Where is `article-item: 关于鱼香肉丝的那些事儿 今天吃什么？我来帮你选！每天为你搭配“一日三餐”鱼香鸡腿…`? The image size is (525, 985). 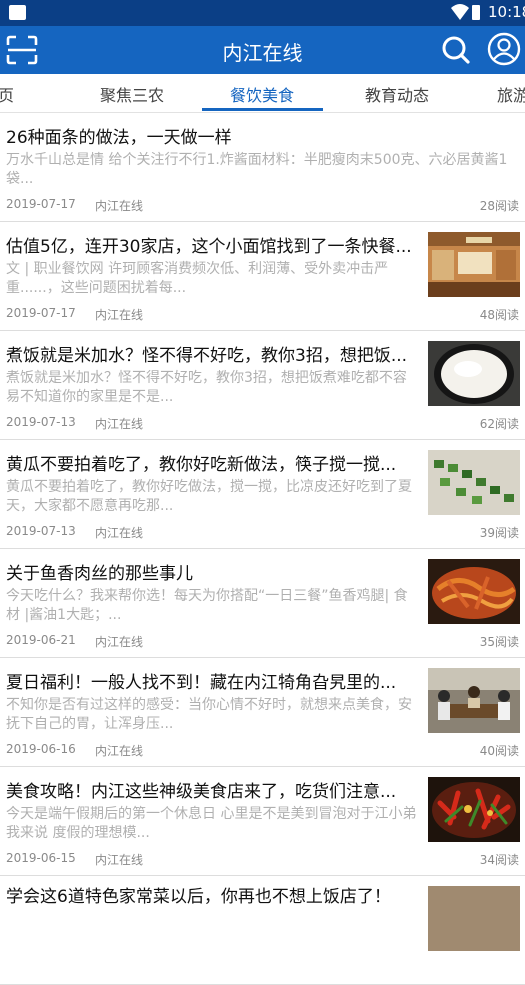
article-item: 关于鱼香肉丝的那些事儿 今天吃什么？我来帮你选！每天为你搭配“一日三餐”鱼香鸡腿… is located at coordinates (262, 603).